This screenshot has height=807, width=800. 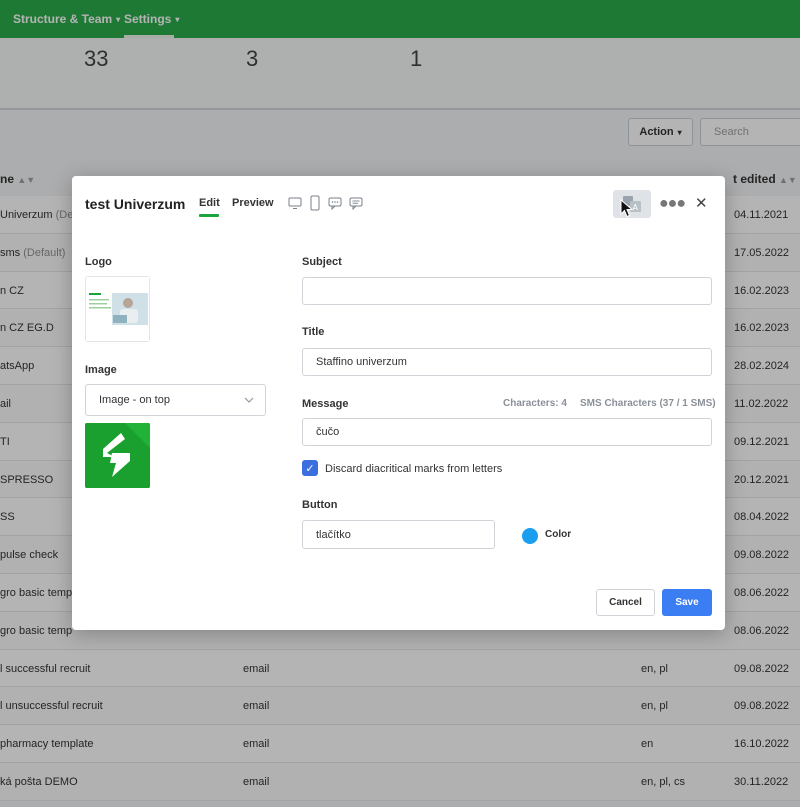 What do you see at coordinates (507, 432) in the screenshot?
I see `message-input: čučo` at bounding box center [507, 432].